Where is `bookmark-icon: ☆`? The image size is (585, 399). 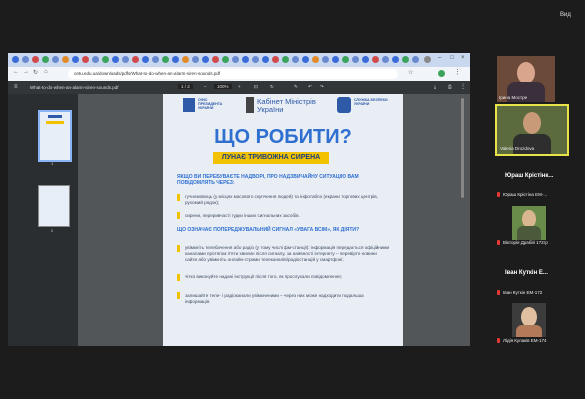 bookmark-icon: ☆ is located at coordinates (410, 72).